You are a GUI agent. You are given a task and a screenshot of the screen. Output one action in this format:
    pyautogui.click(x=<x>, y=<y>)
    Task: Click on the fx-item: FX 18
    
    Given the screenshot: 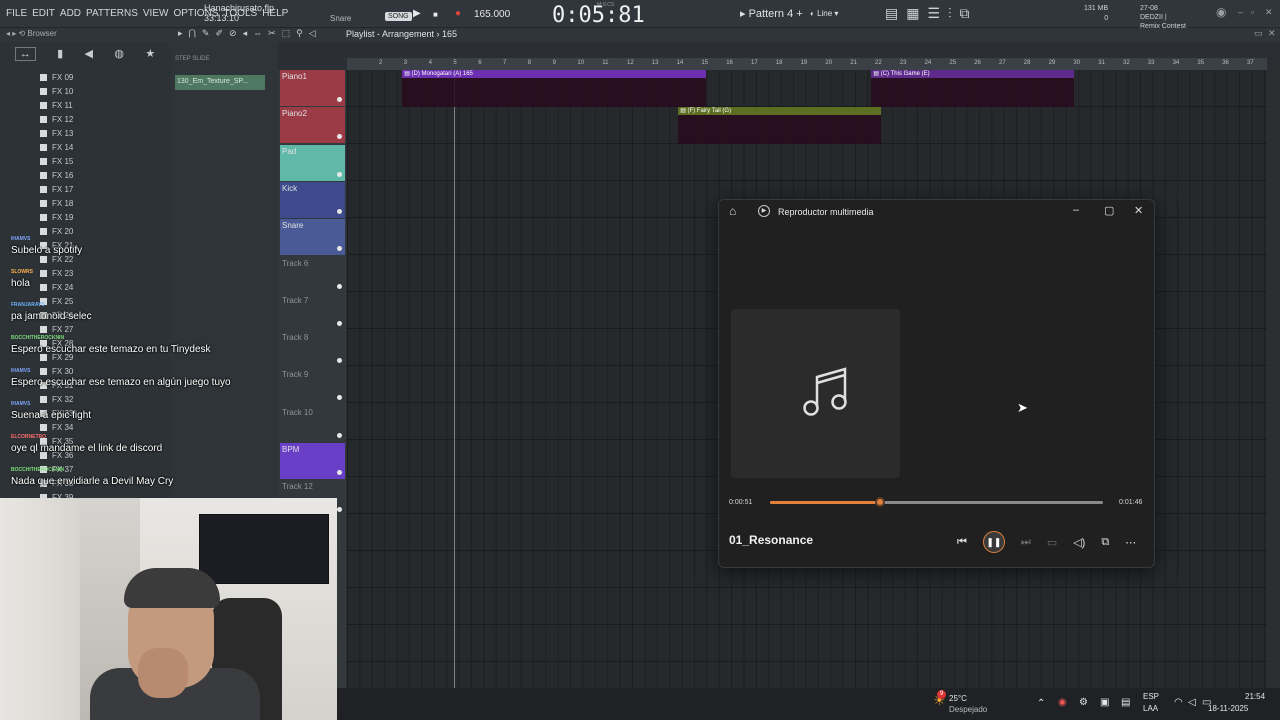 What is the action you would take?
    pyautogui.click(x=56, y=203)
    